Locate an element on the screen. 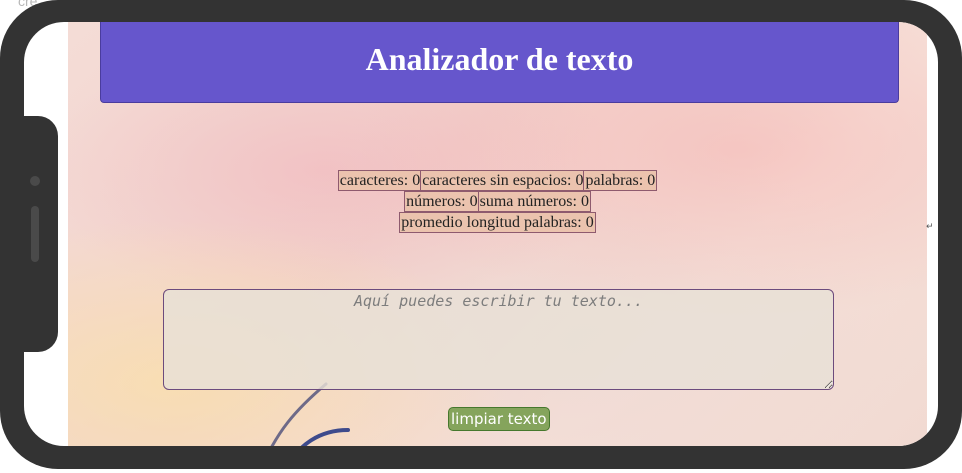 The image size is (962, 473). app-header: Analizador de texto is located at coordinates (499, 62).